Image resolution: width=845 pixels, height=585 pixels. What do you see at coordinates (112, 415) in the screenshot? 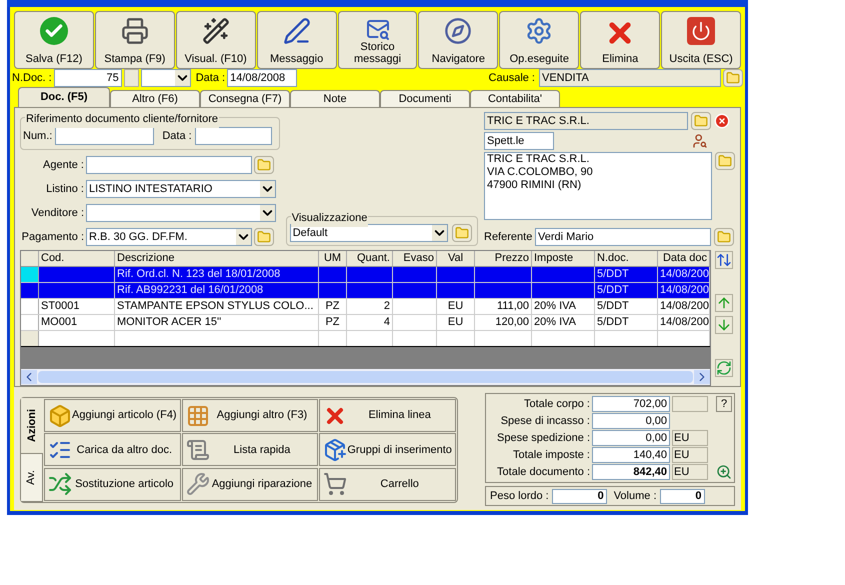
I see `action-button: Aggiungi articolo (F4)` at bounding box center [112, 415].